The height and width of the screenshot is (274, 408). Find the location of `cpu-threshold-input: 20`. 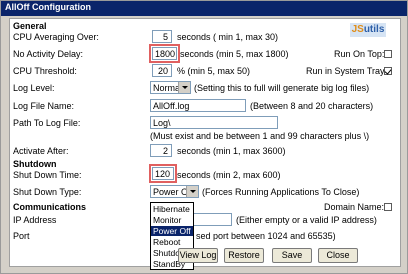

cpu-threshold-input: 20 is located at coordinates (162, 70).